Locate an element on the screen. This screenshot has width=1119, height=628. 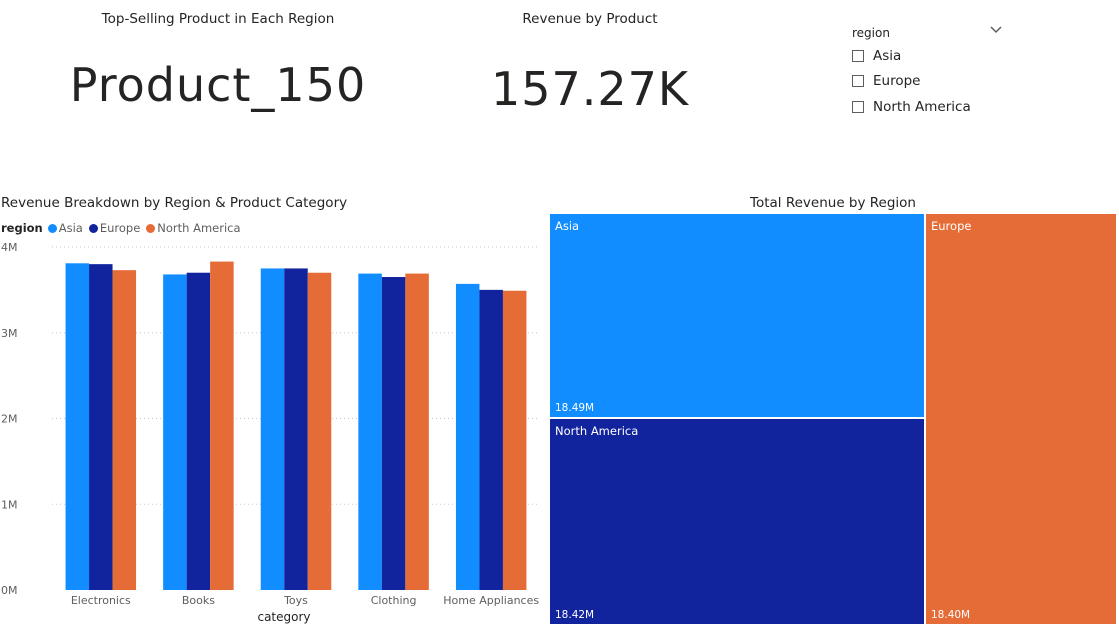
y-tick-label: 4M is located at coordinates (9, 247).